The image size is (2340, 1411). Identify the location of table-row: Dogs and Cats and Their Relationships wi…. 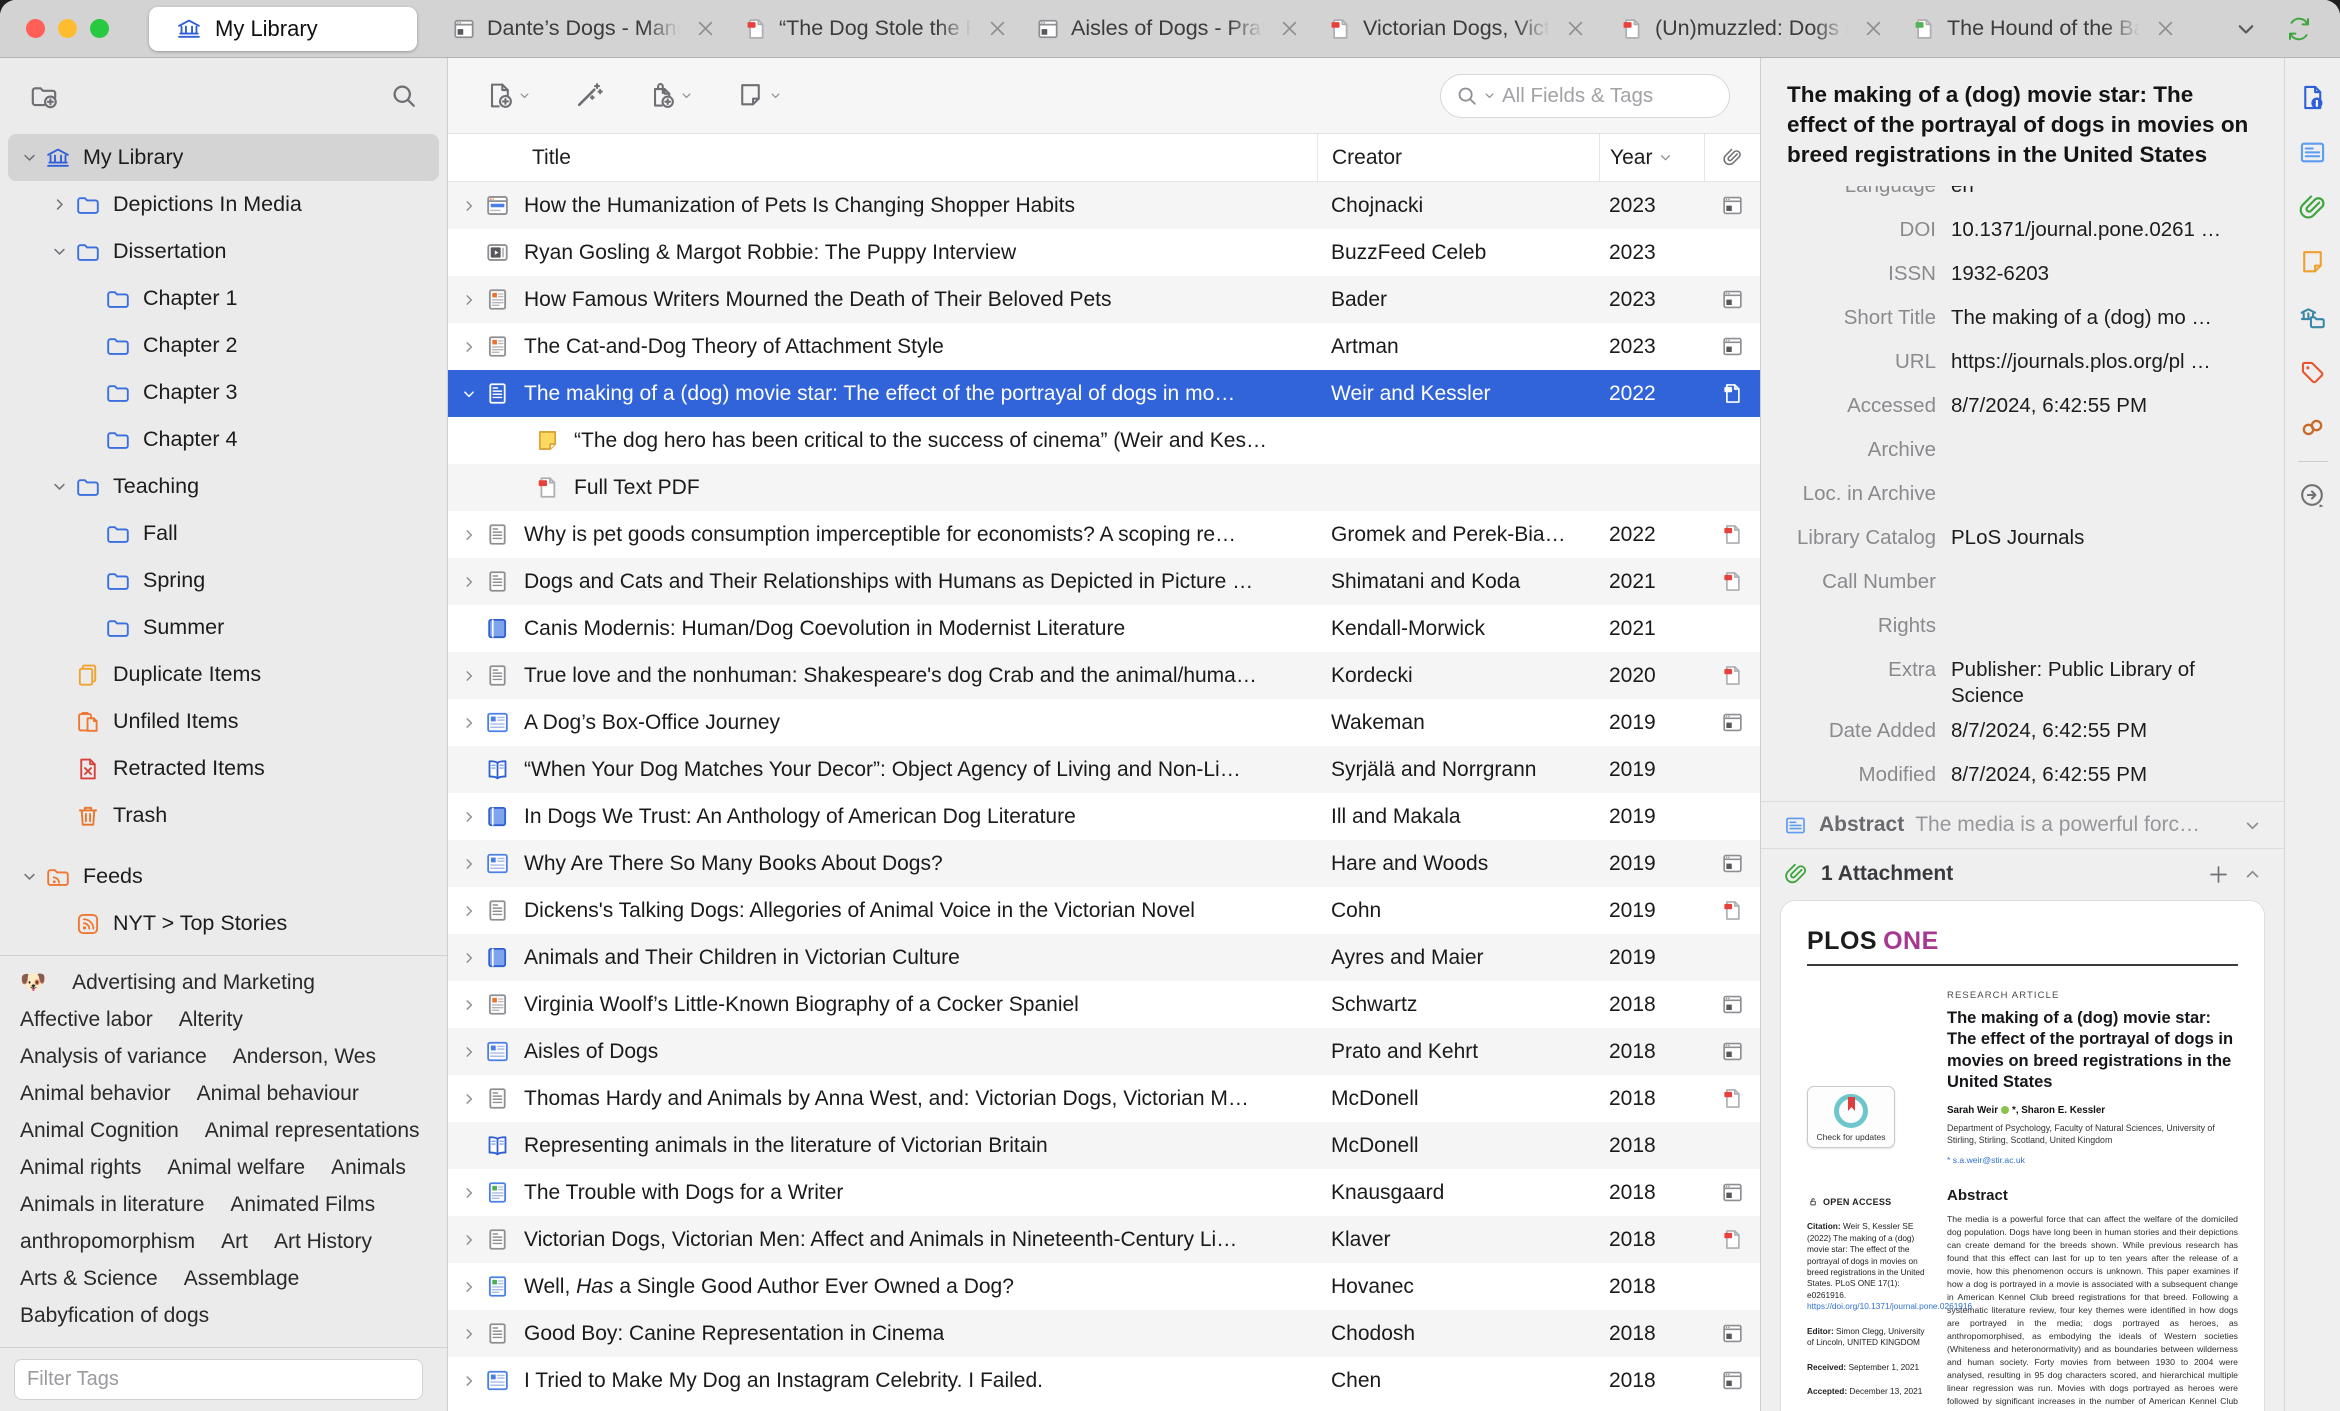
(1104, 581).